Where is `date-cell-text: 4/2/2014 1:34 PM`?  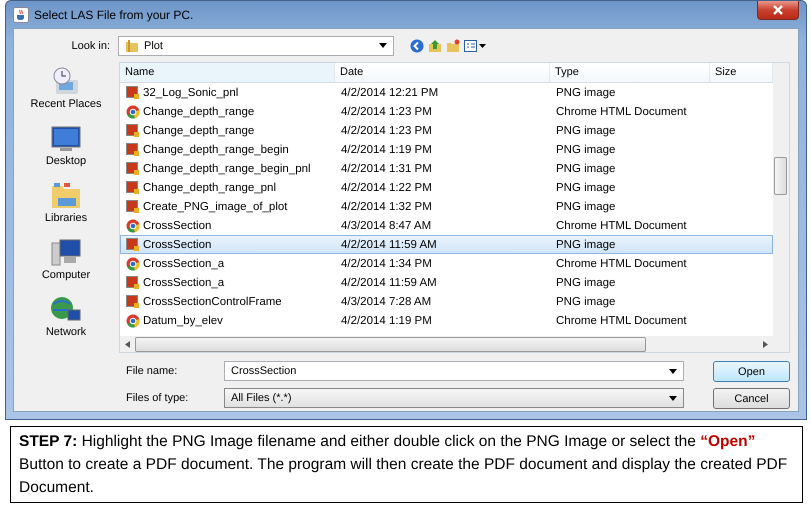 date-cell-text: 4/2/2014 1:34 PM is located at coordinates (386, 264).